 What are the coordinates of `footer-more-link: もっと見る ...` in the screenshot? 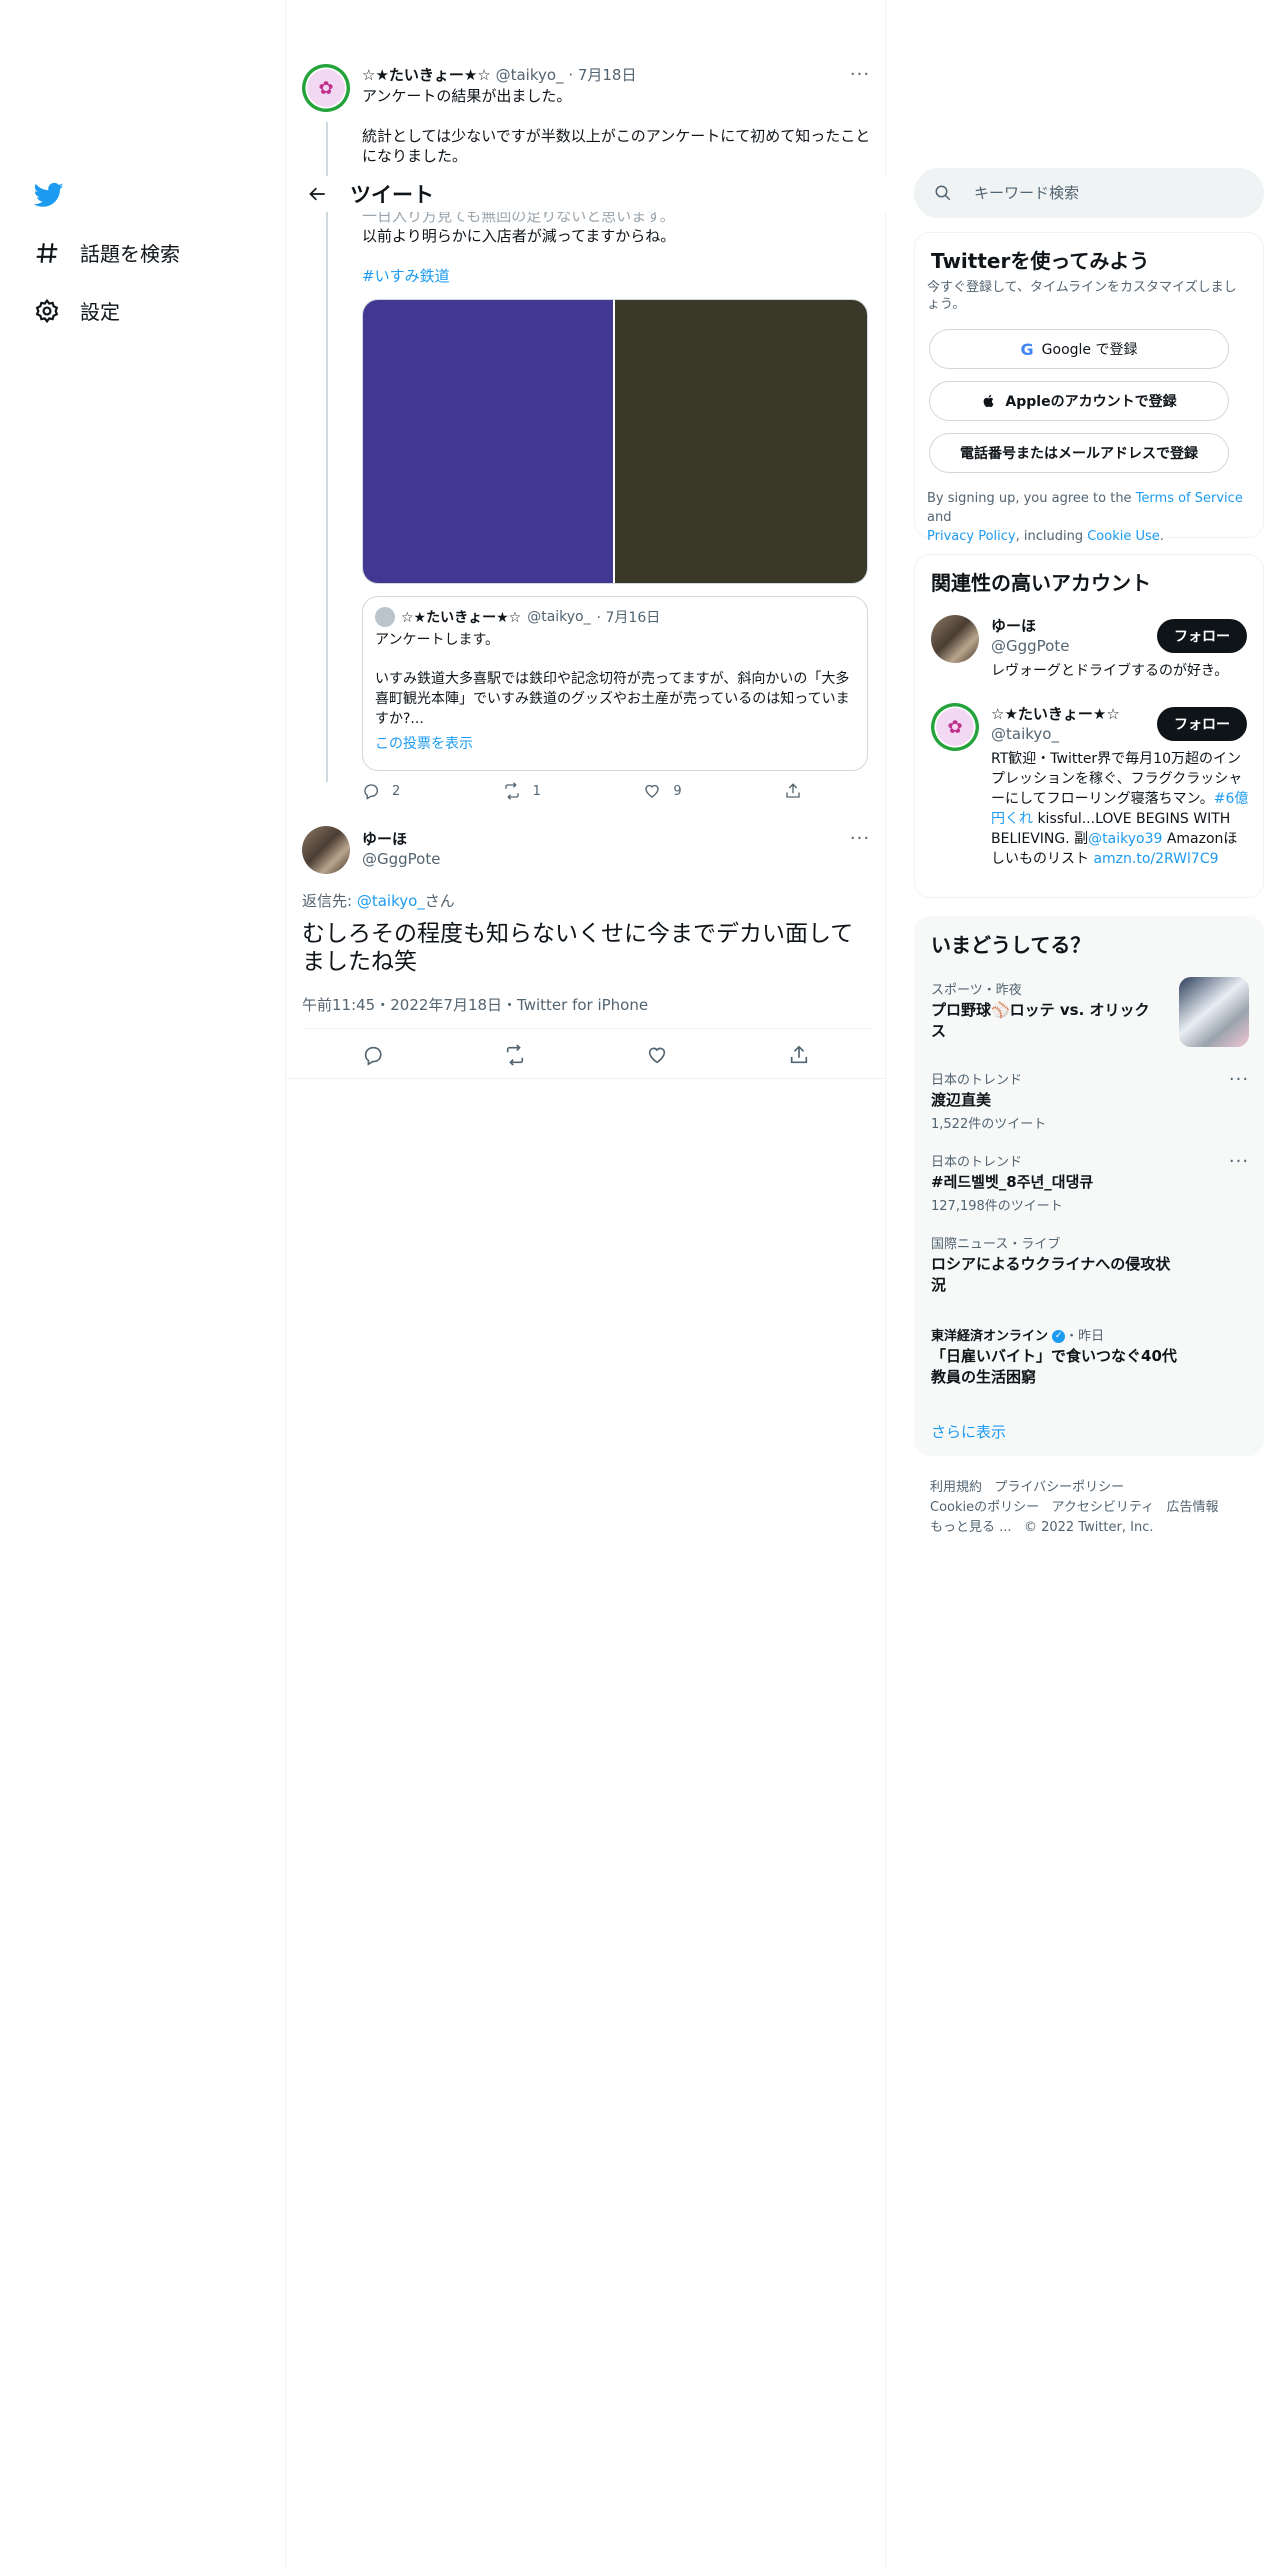 It's located at (971, 1527).